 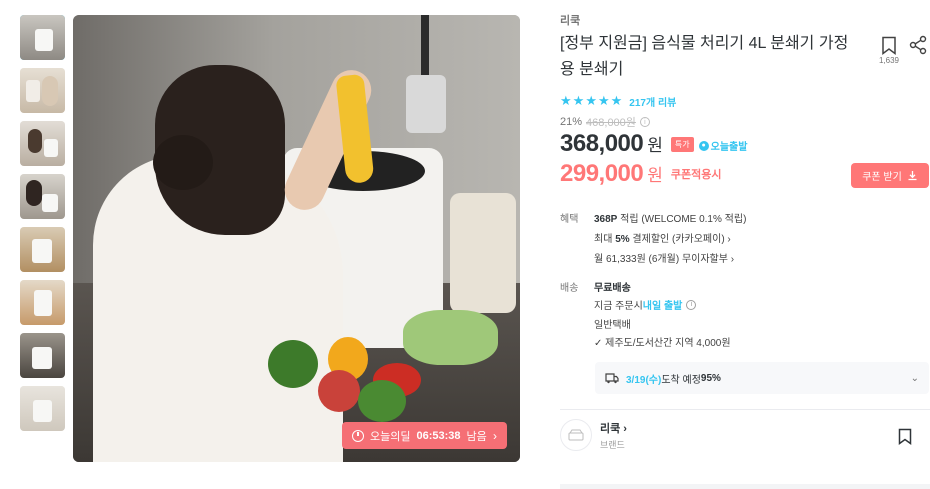 I want to click on coupon-price-row: 299,000 원 쿠폰적용시, so click(x=641, y=174).